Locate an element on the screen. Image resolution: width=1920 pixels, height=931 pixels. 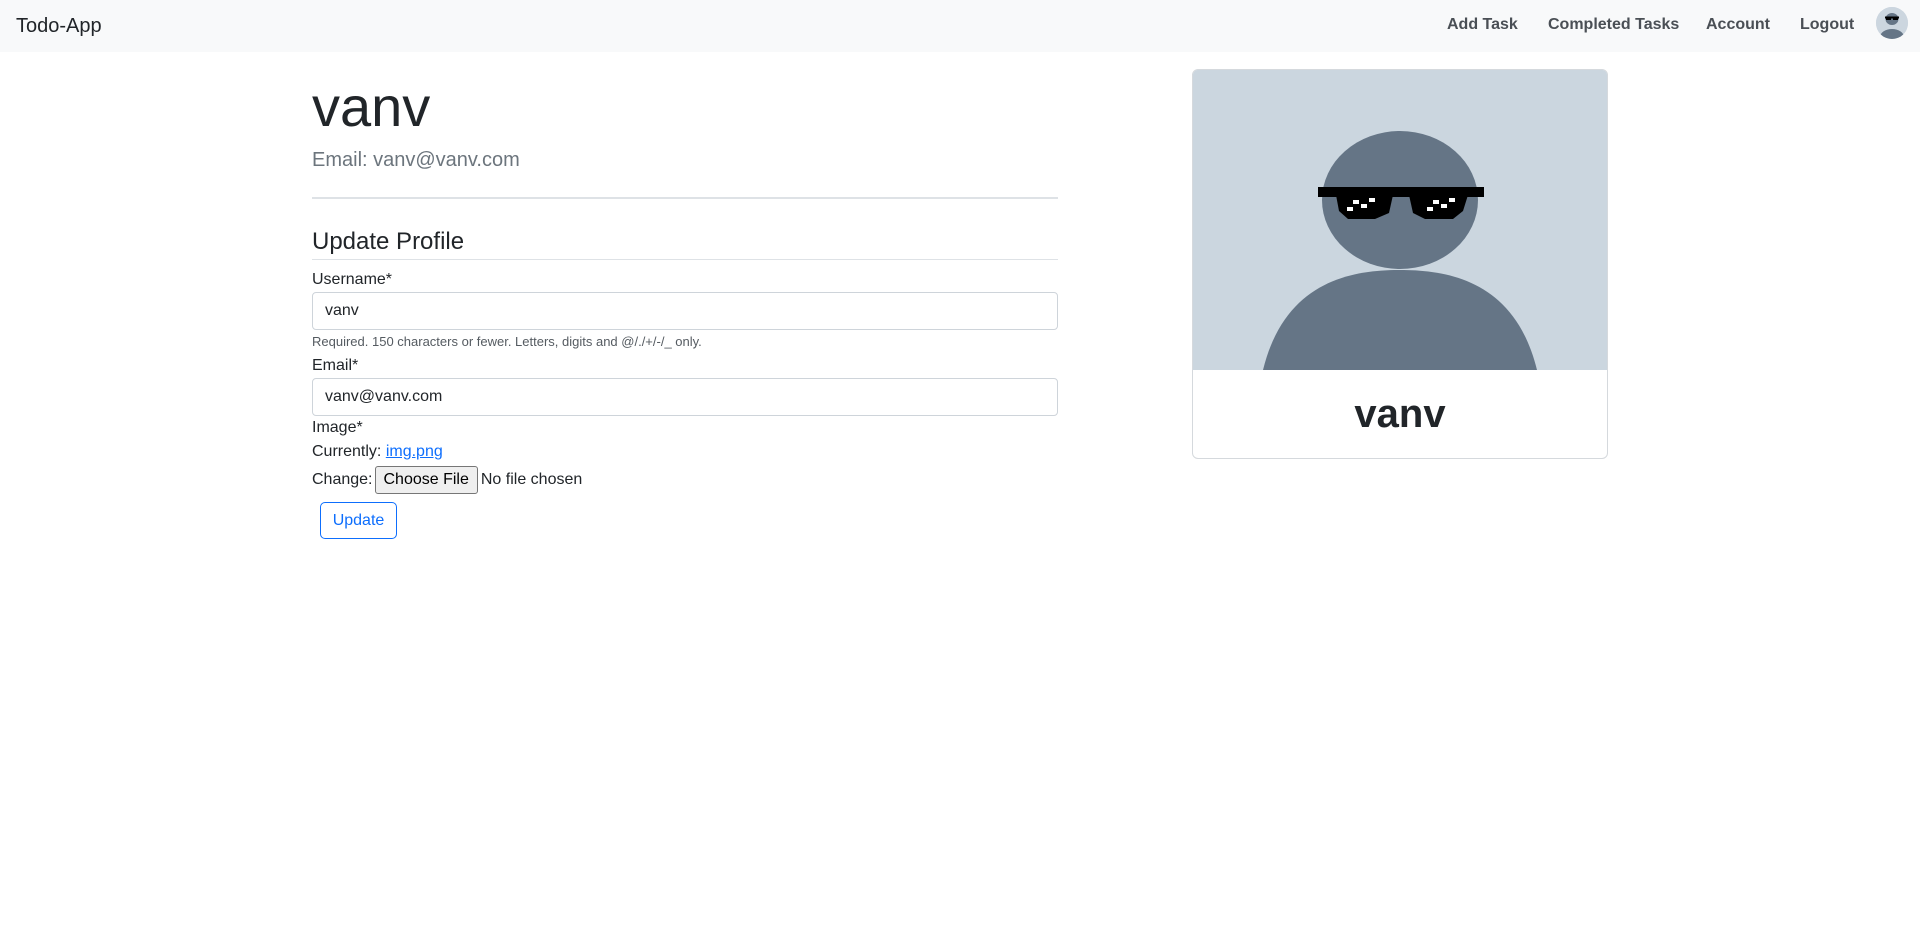
username-input is located at coordinates (685, 311).